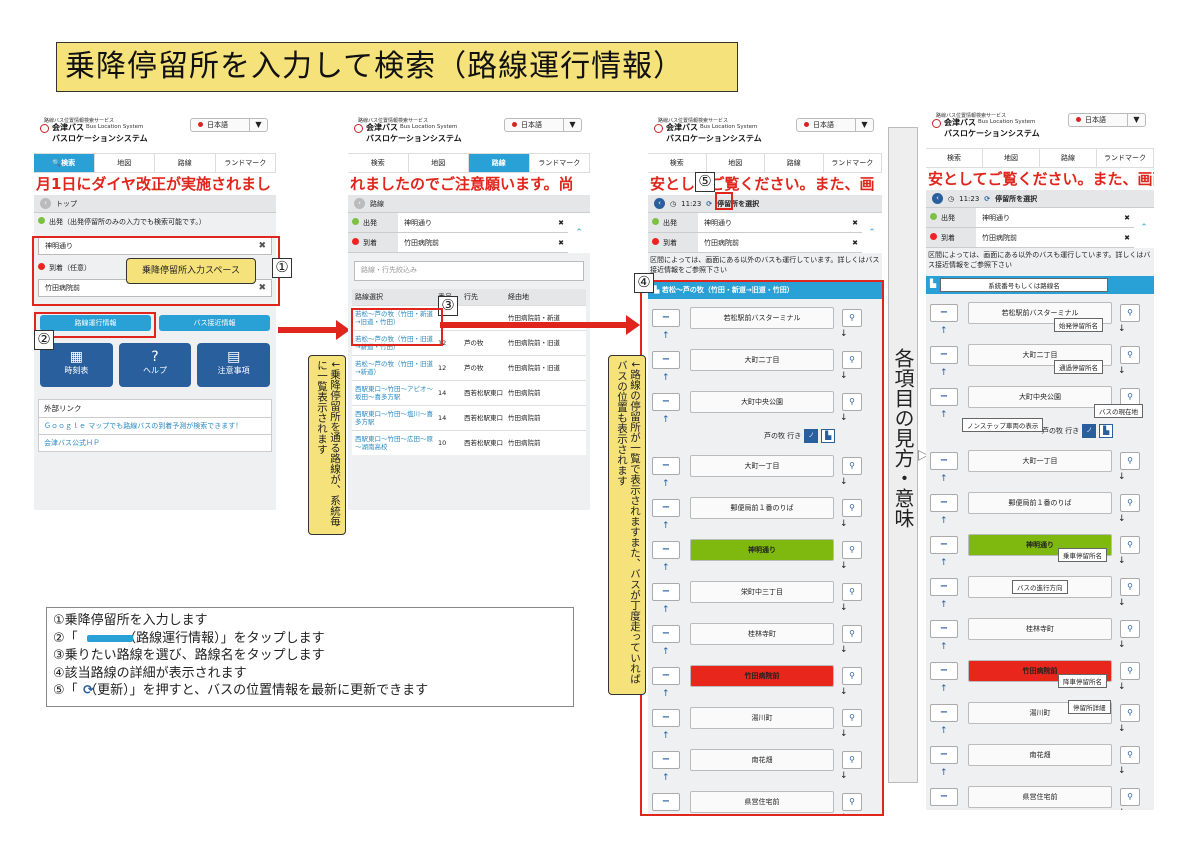 The width and height of the screenshot is (1200, 848). What do you see at coordinates (534, 368) in the screenshot?
I see `route-via: 竹田病院前・旧道` at bounding box center [534, 368].